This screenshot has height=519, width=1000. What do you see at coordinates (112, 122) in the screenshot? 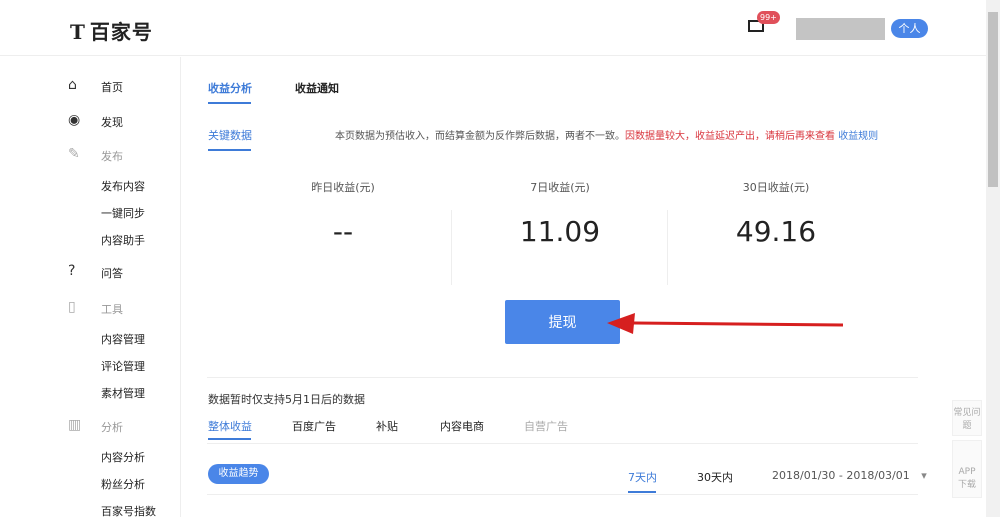
I see `sidebar-item: 发现` at bounding box center [112, 122].